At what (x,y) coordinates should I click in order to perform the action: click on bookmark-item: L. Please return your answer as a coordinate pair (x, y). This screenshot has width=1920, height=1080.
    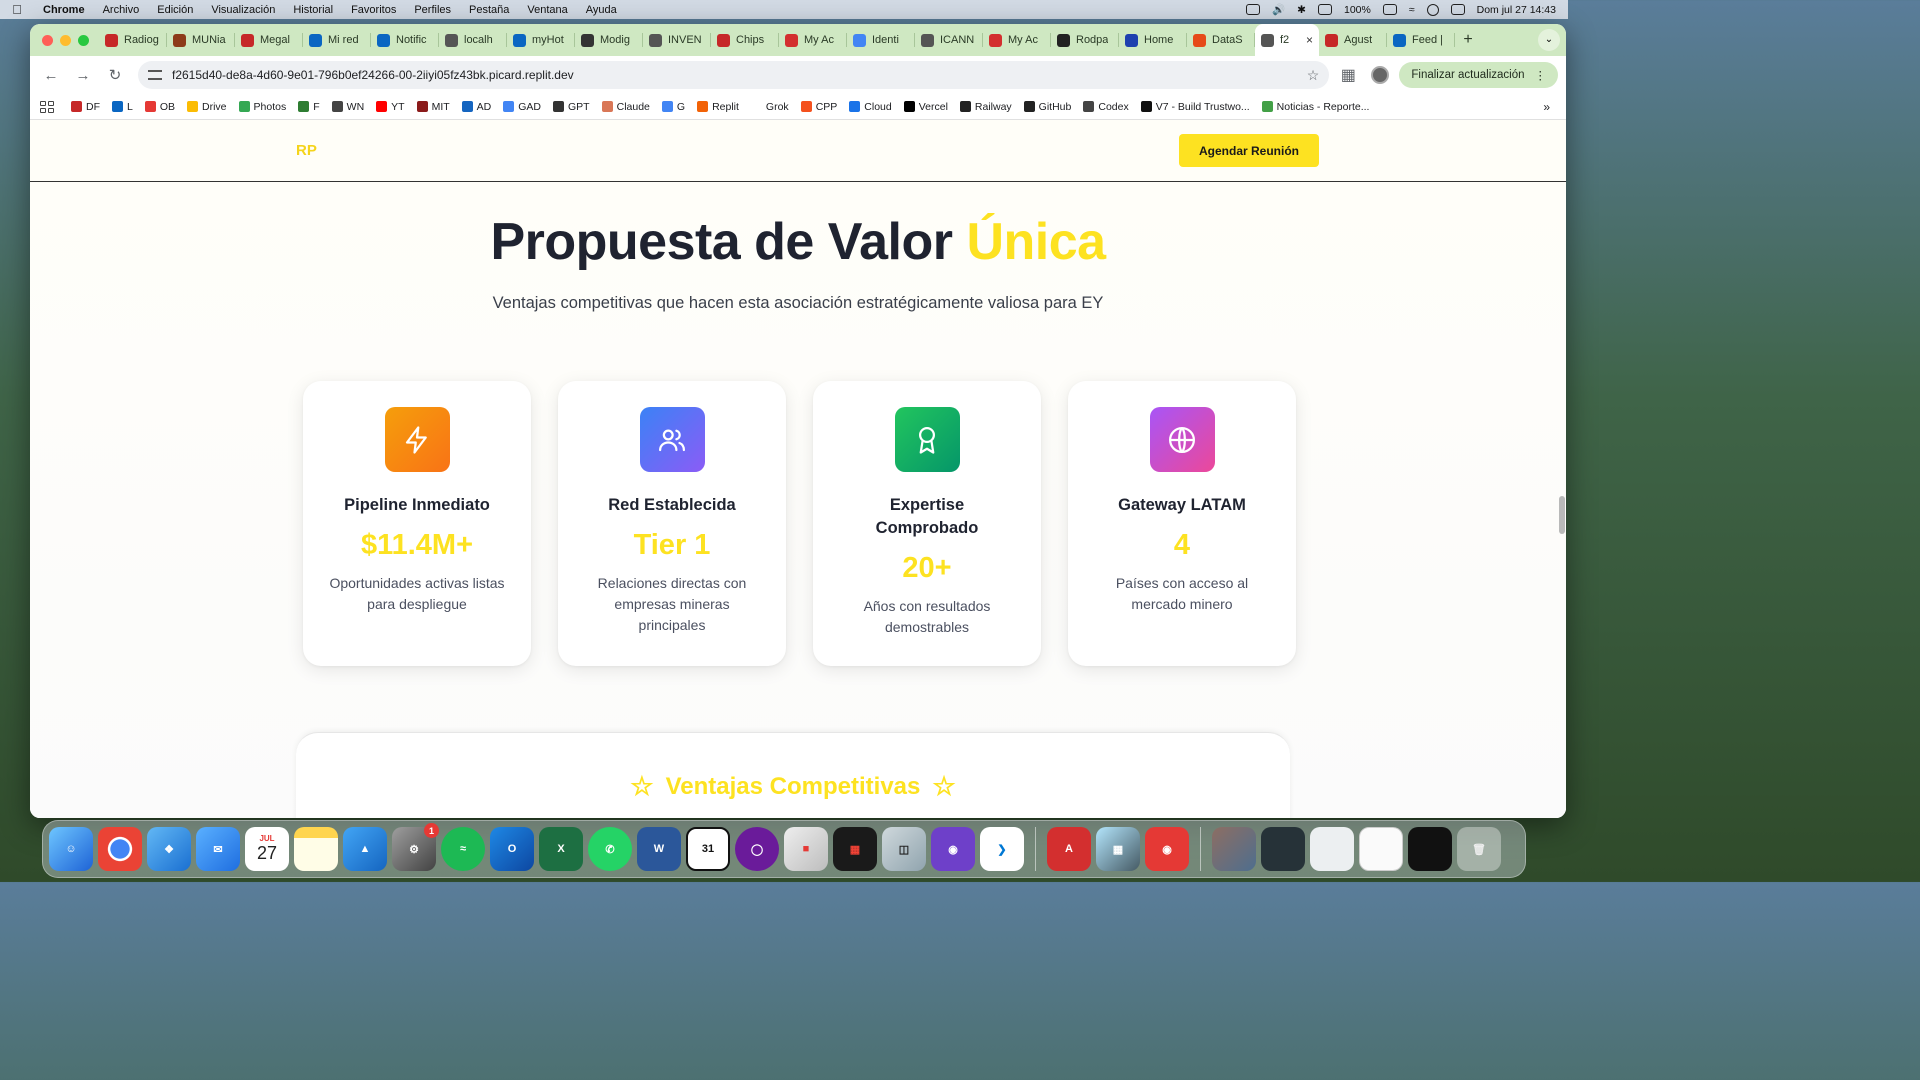
    Looking at the image, I should click on (122, 107).